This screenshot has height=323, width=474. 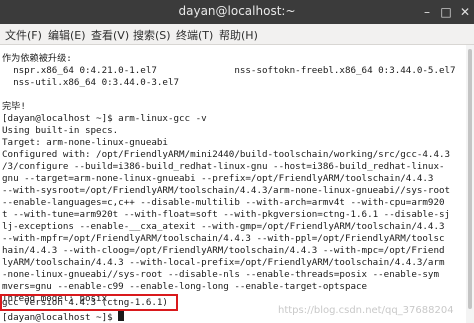 I want to click on menu-bar: 文件(F) 编辑(E) 查看(V) 搜索(S) 终端(T) 帮助(H), so click(x=237, y=34).